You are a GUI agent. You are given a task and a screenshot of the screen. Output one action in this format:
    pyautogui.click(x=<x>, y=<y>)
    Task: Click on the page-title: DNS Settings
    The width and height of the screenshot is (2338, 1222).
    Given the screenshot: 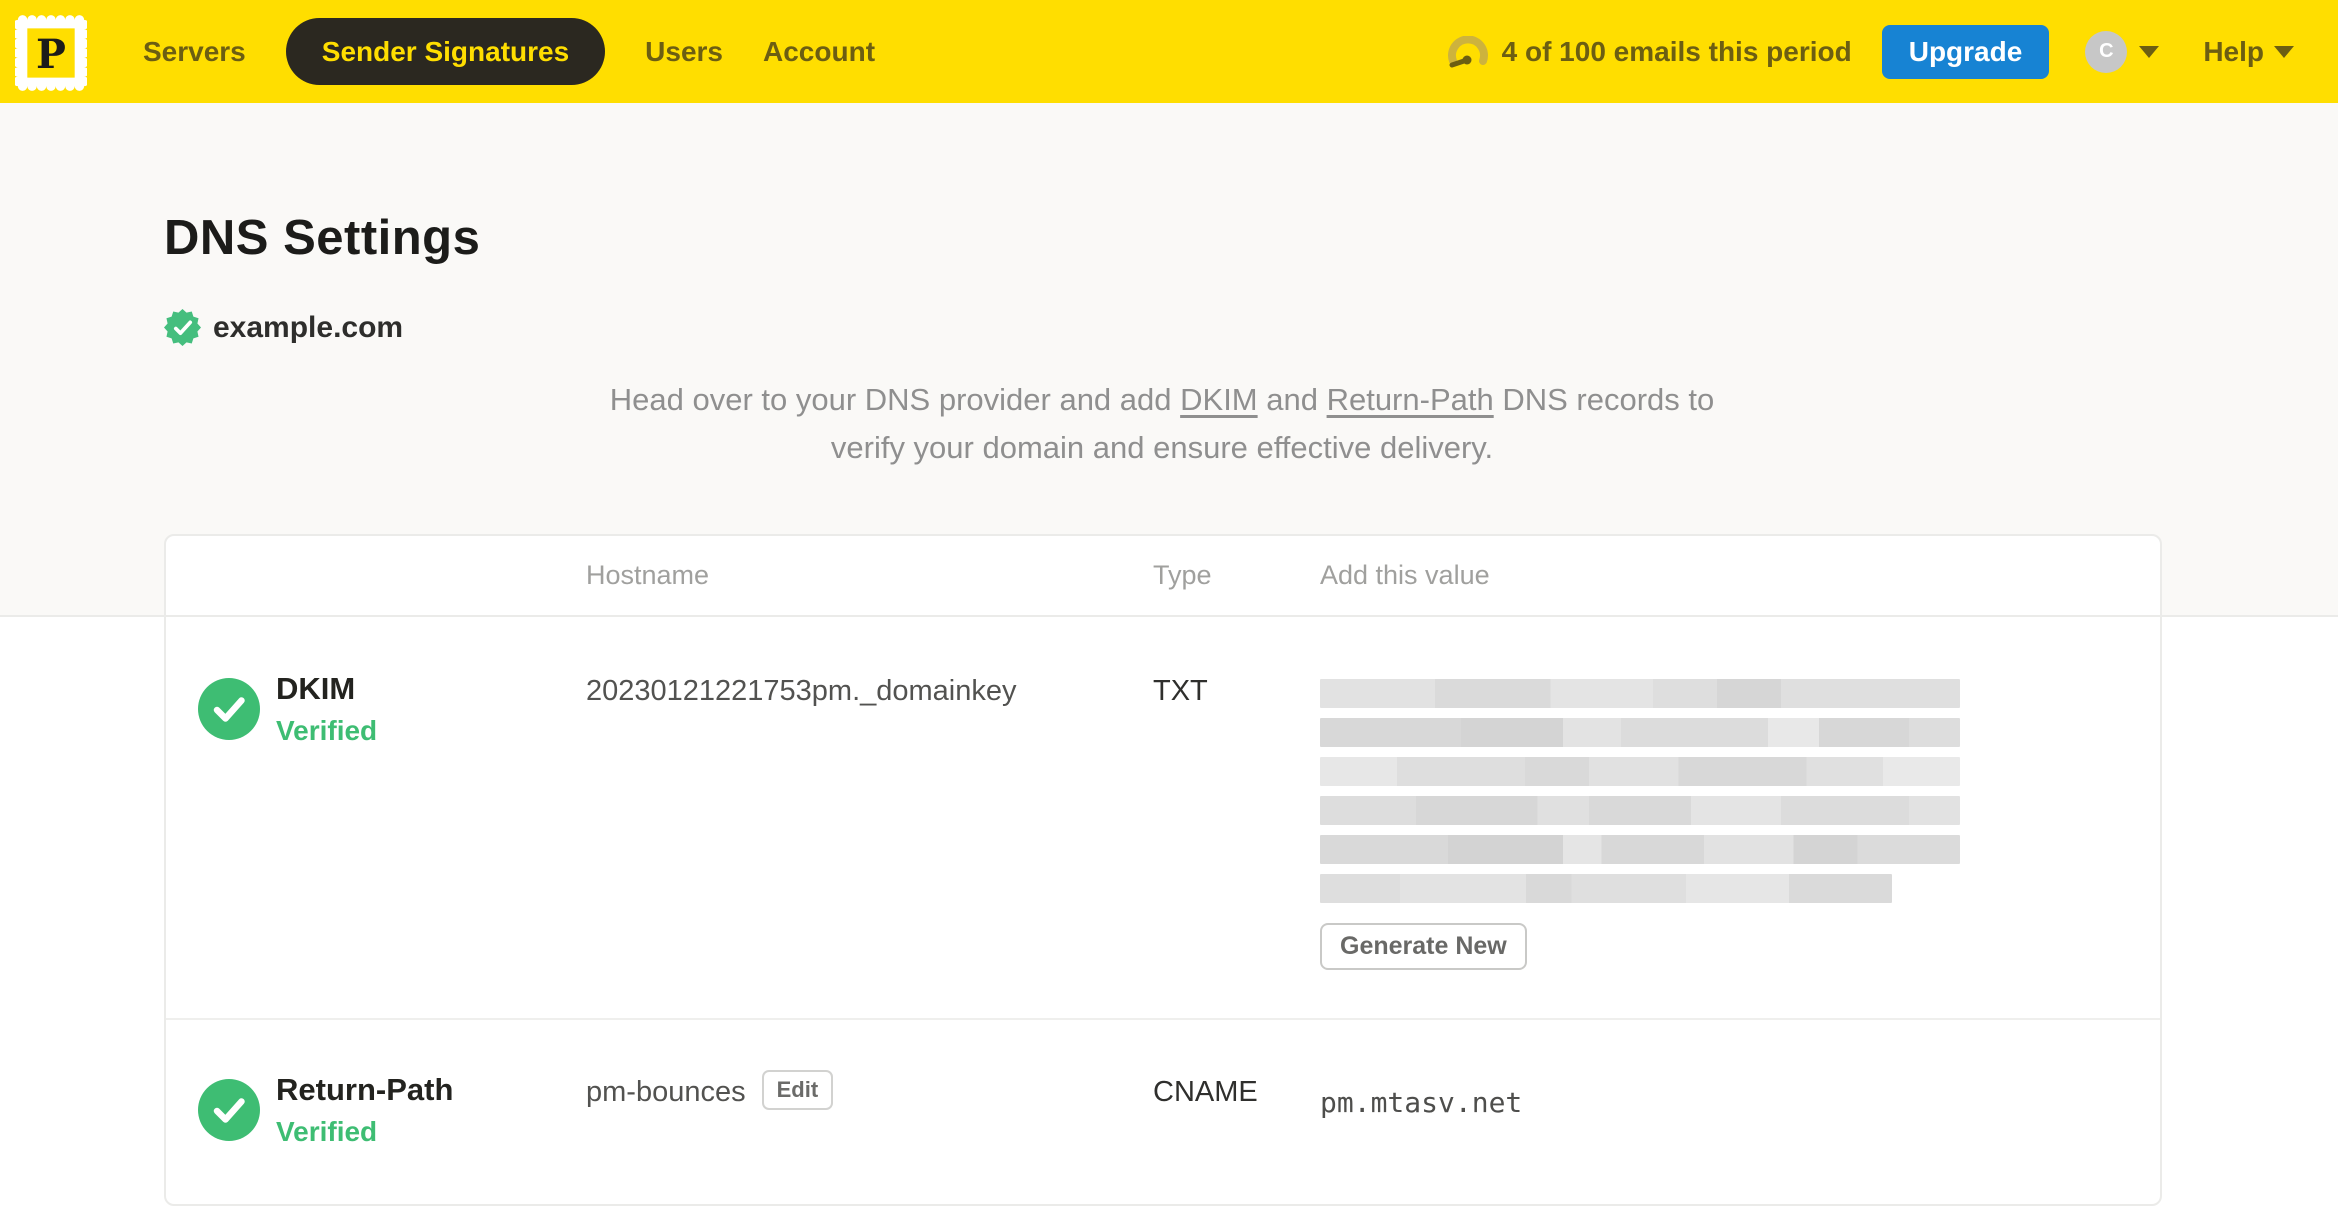 What is the action you would take?
    pyautogui.click(x=322, y=238)
    